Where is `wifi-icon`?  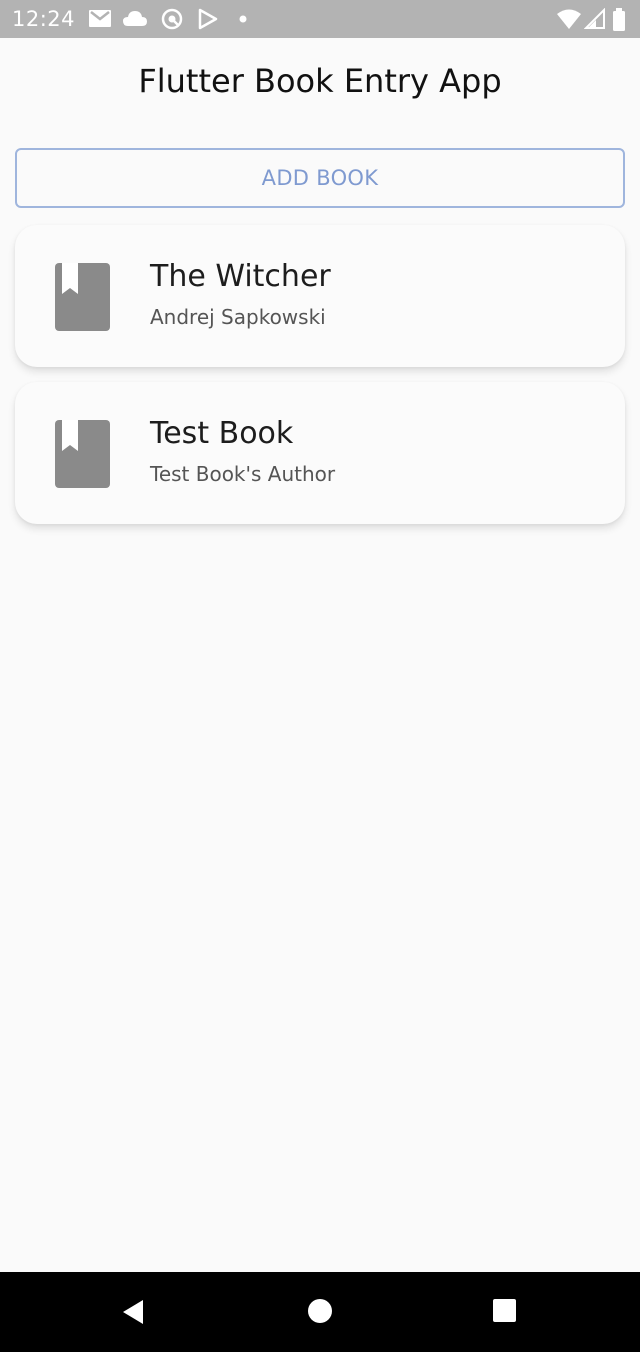
wifi-icon is located at coordinates (569, 19).